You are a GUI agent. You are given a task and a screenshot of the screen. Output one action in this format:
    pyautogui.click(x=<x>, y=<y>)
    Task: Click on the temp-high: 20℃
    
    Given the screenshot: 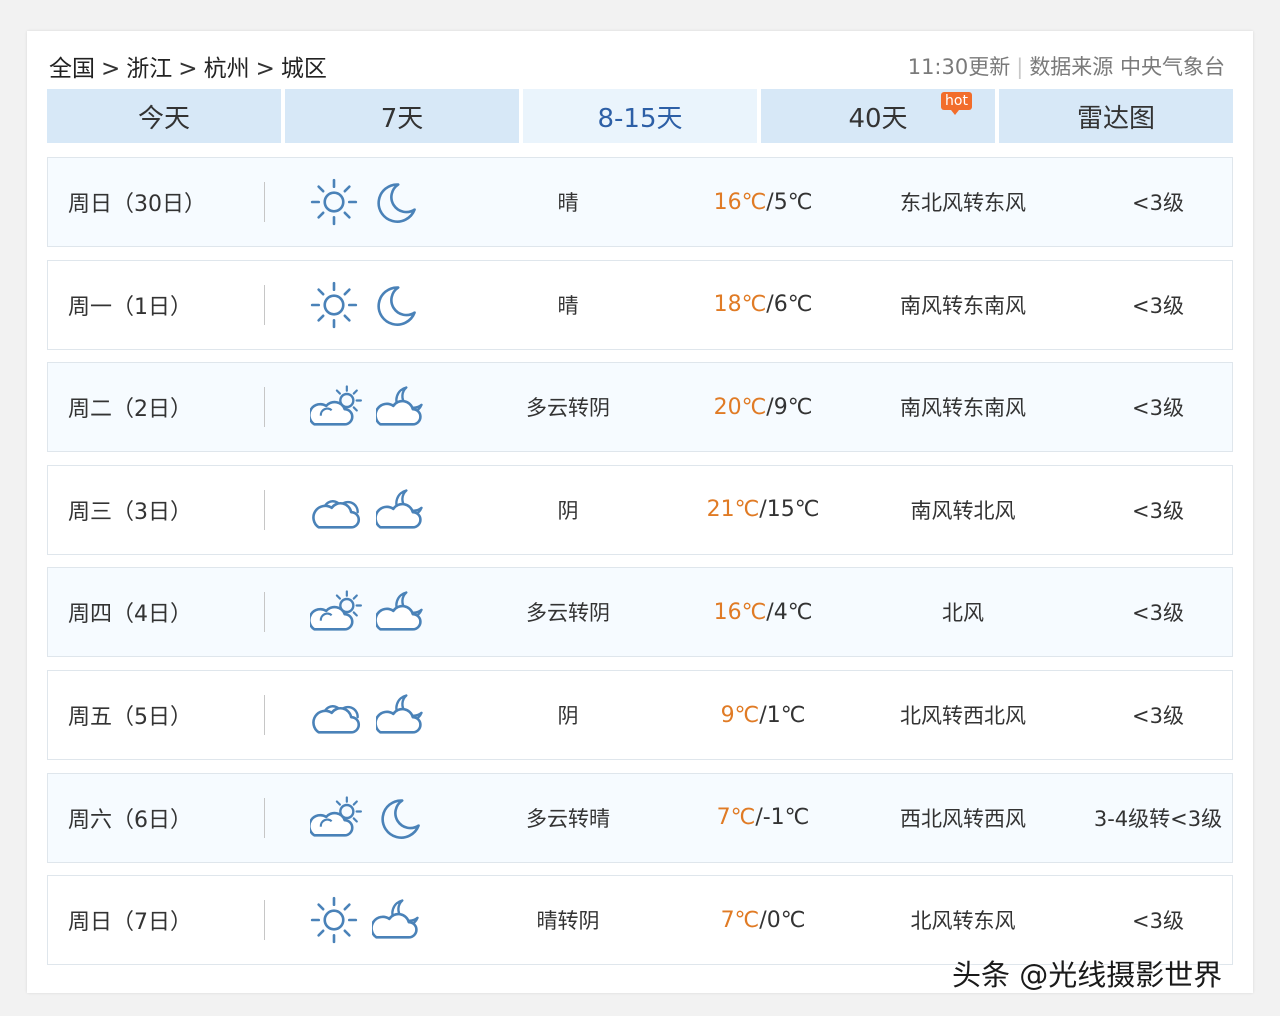 What is the action you would take?
    pyautogui.click(x=740, y=407)
    